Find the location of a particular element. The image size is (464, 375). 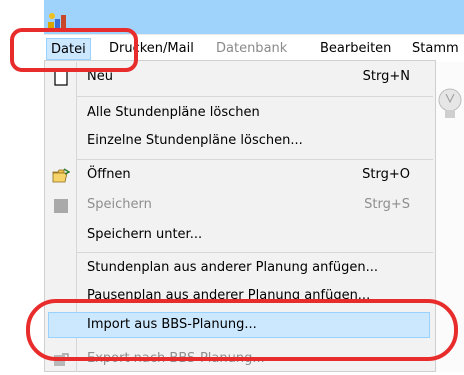

app-icon is located at coordinates (57, 20).